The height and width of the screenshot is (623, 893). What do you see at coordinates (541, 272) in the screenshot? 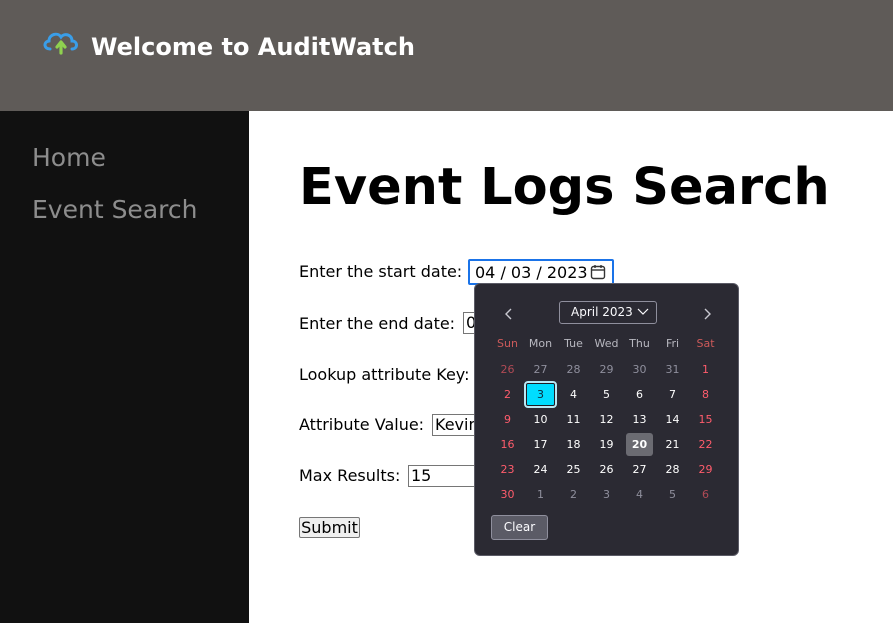
I see `start-date-input: 04 / 03 / 2023` at bounding box center [541, 272].